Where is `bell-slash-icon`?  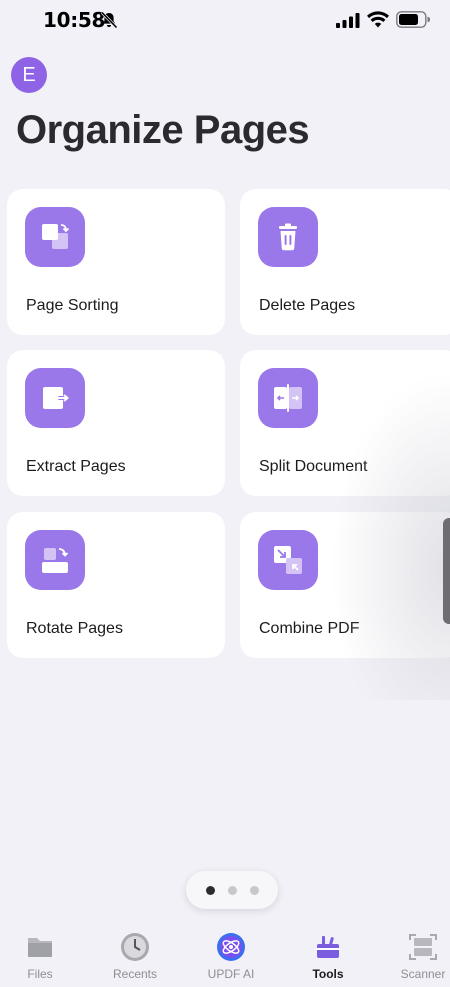
bell-slash-icon is located at coordinates (109, 20).